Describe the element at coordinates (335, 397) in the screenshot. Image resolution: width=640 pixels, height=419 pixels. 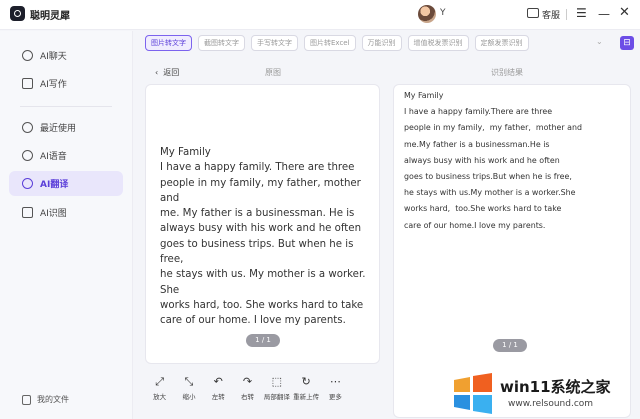
I see `tool-label: 更多` at that location.